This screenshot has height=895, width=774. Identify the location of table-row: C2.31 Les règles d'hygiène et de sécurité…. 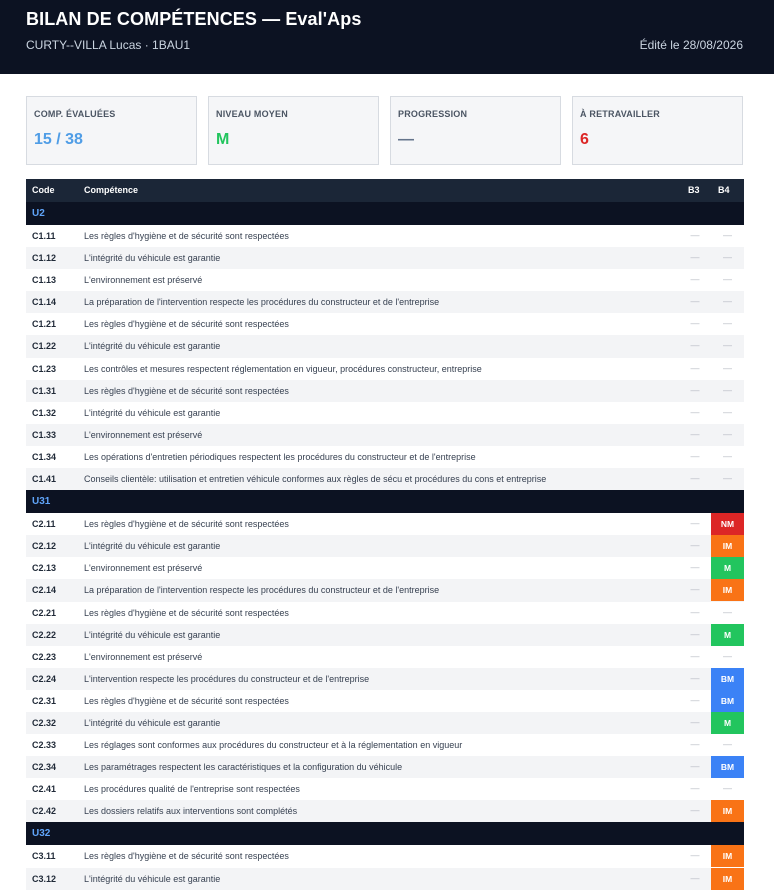
(385, 700).